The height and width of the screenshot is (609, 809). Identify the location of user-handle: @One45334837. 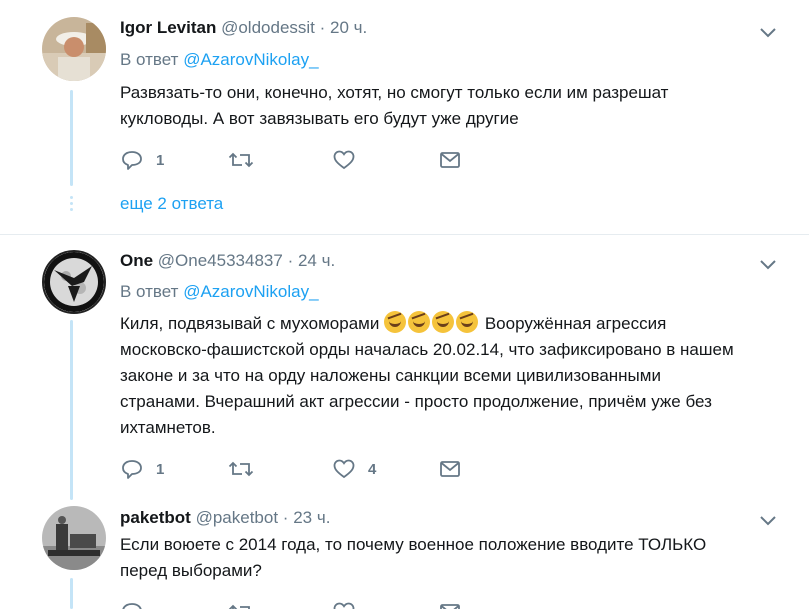
(220, 260).